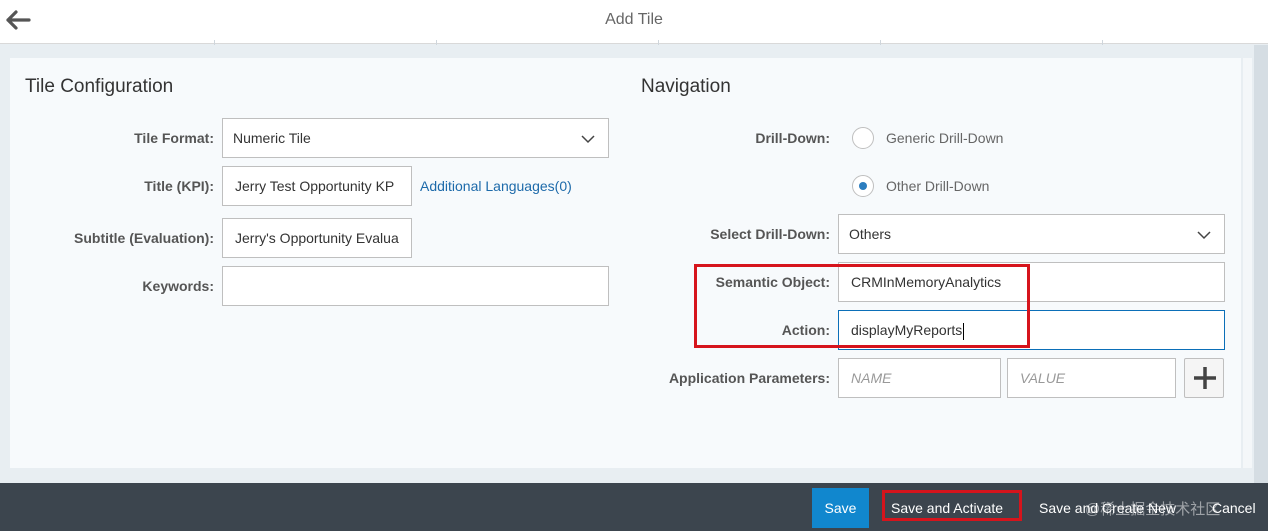 The width and height of the screenshot is (1268, 531). Describe the element at coordinates (840, 508) in the screenshot. I see `save-button: Save` at that location.